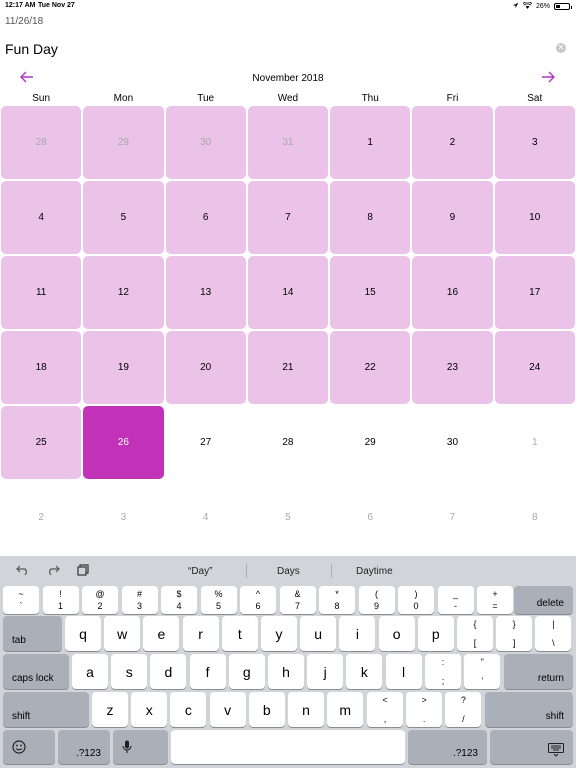 Image resolution: width=576 pixels, height=768 pixels. Describe the element at coordinates (21, 600) in the screenshot. I see `key-number: ~ `` at that location.